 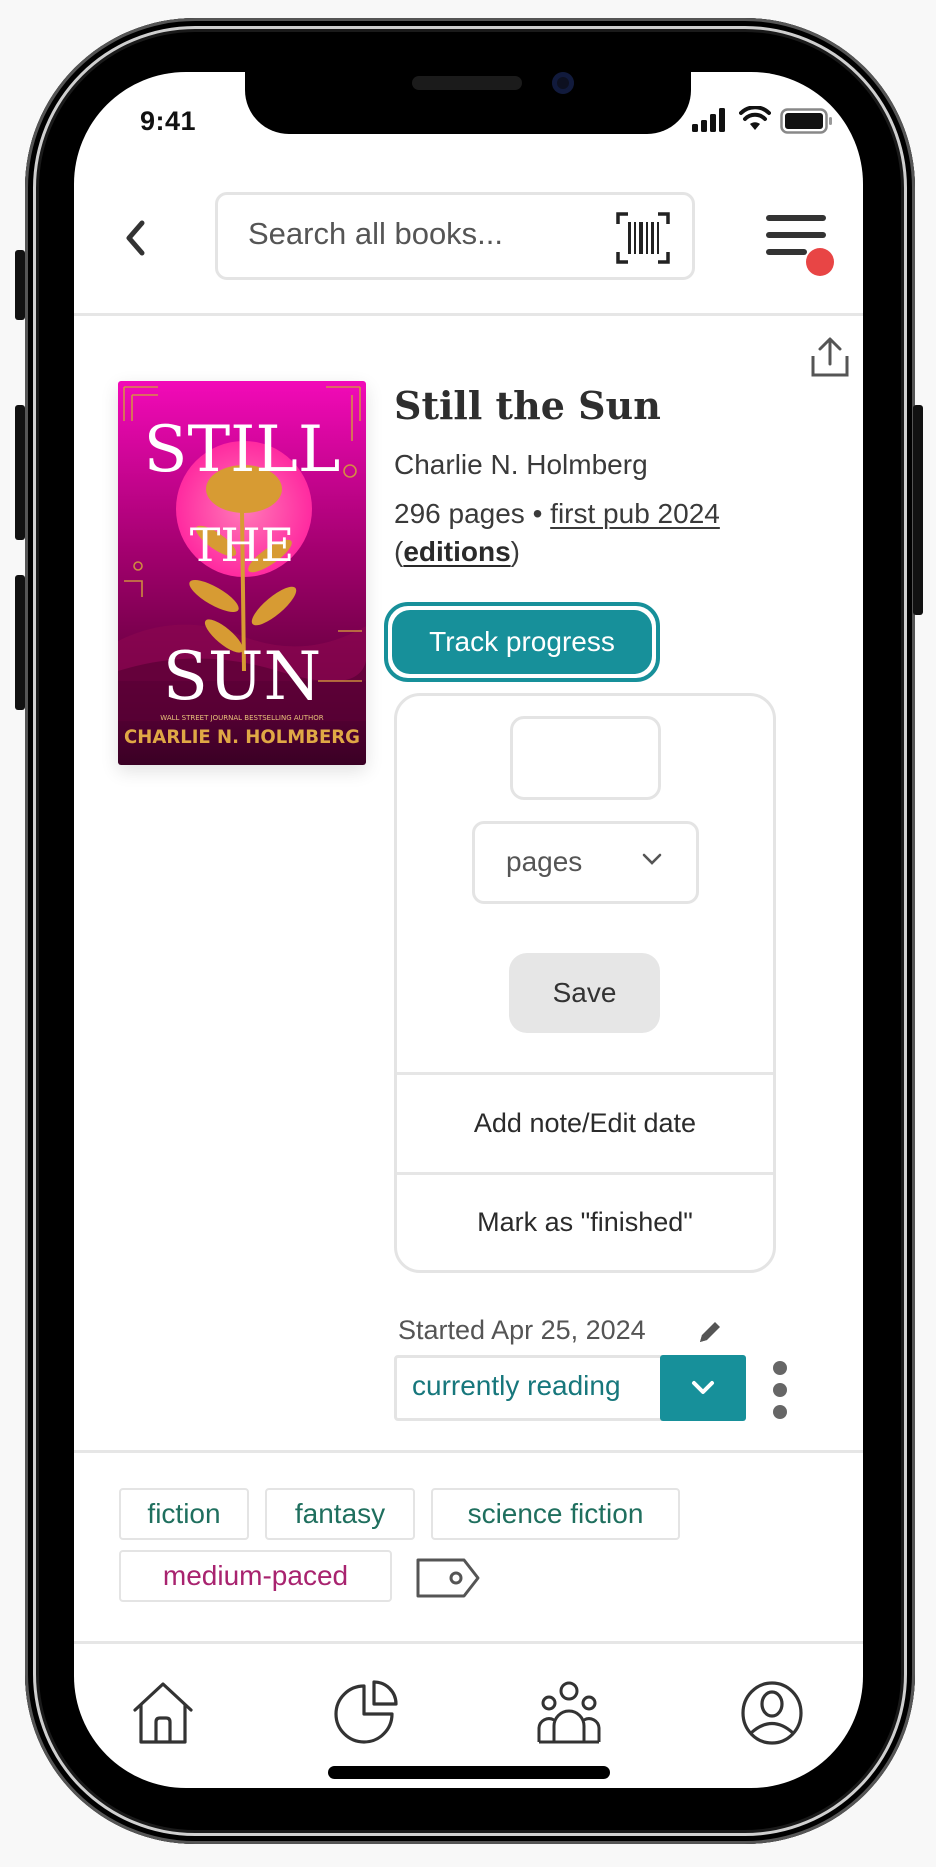 What do you see at coordinates (255, 1576) in the screenshot?
I see `tag-medium-paced: medium-paced` at bounding box center [255, 1576].